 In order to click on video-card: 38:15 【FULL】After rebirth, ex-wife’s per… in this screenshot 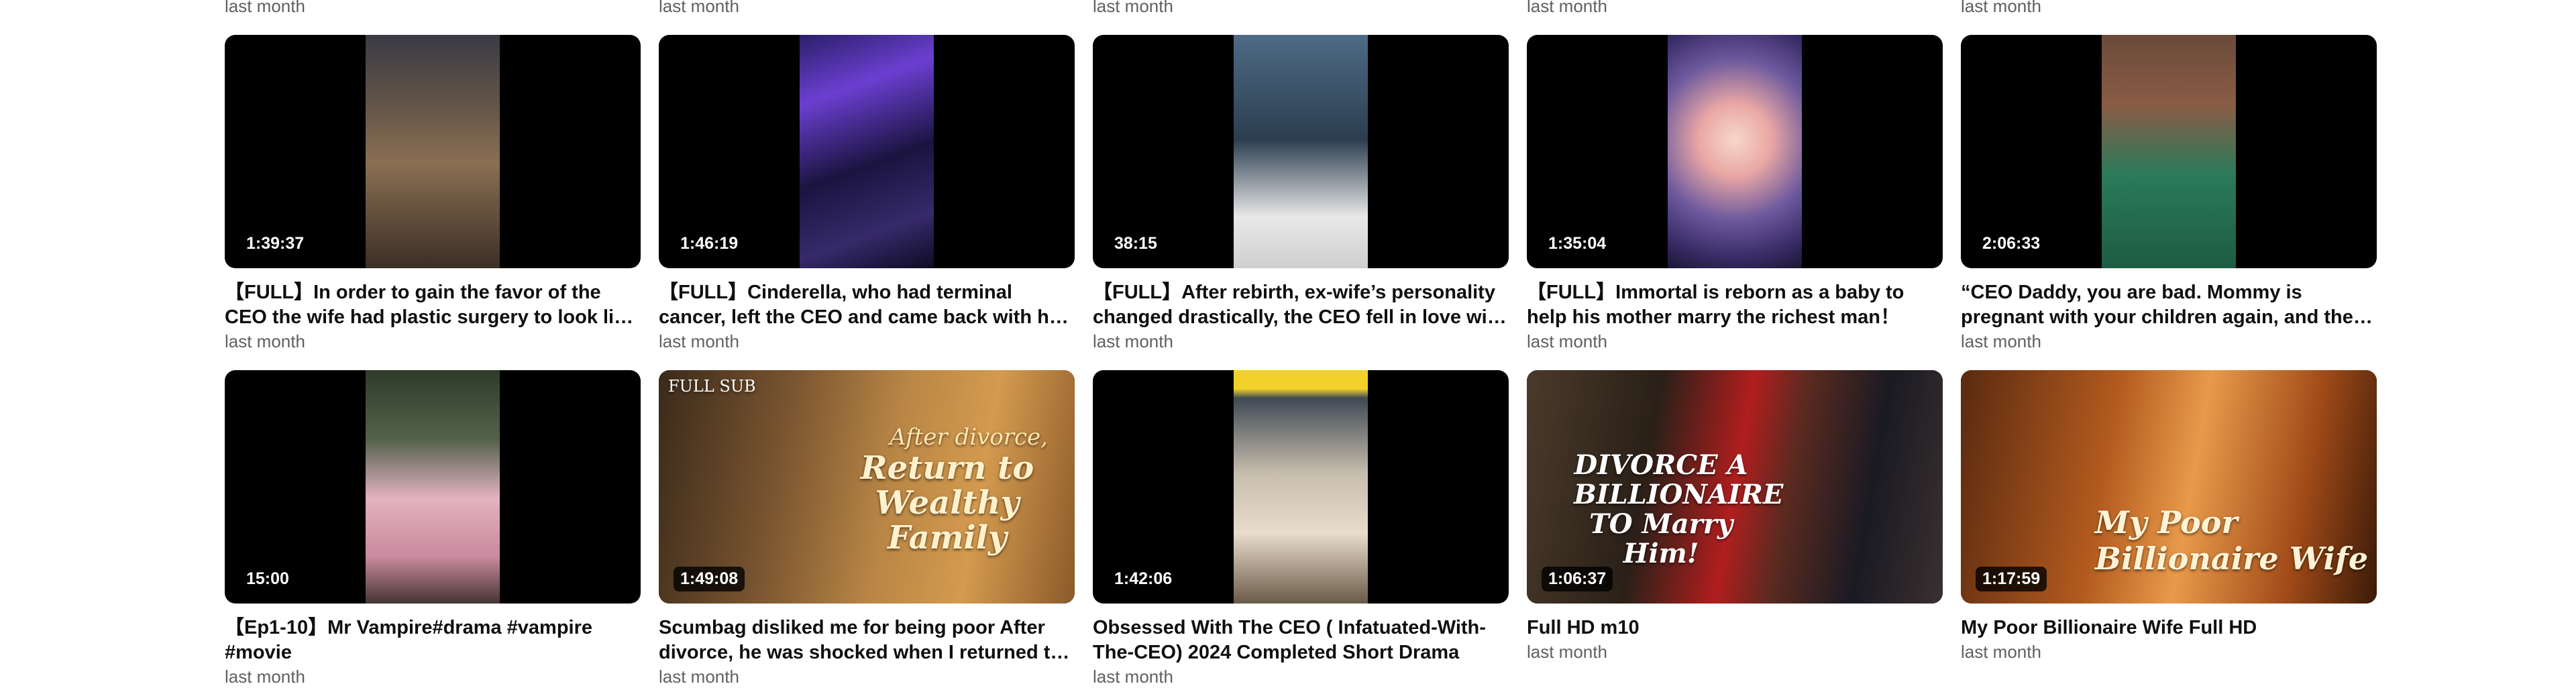, I will do `click(1301, 194)`.